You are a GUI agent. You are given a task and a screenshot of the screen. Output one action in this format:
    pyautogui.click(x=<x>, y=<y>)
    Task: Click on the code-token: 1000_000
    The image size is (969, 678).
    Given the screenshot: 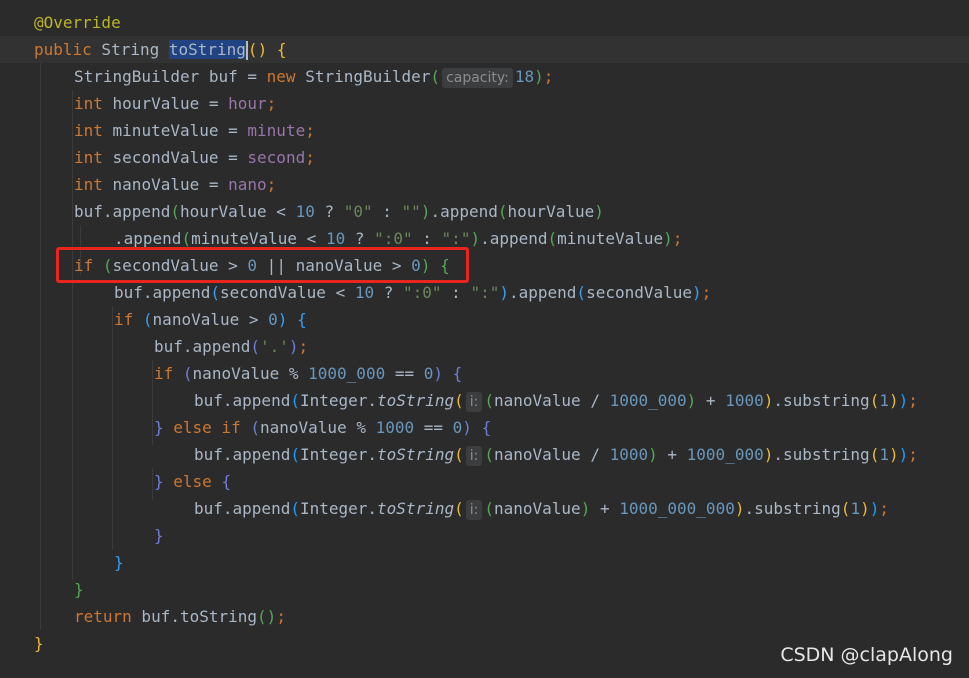 What is the action you would take?
    pyautogui.click(x=648, y=400)
    